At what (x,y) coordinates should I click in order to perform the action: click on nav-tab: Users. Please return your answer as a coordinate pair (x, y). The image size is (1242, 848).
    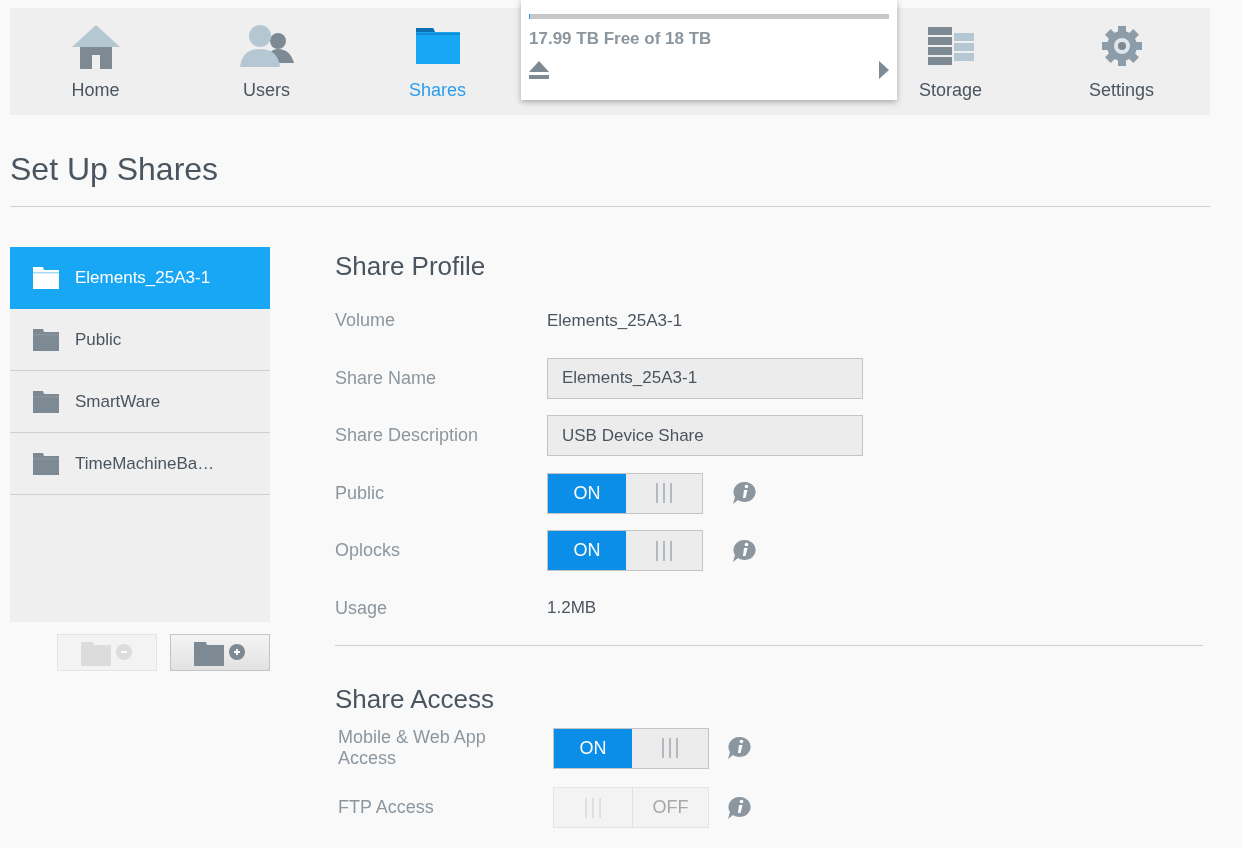
    Looking at the image, I should click on (266, 61).